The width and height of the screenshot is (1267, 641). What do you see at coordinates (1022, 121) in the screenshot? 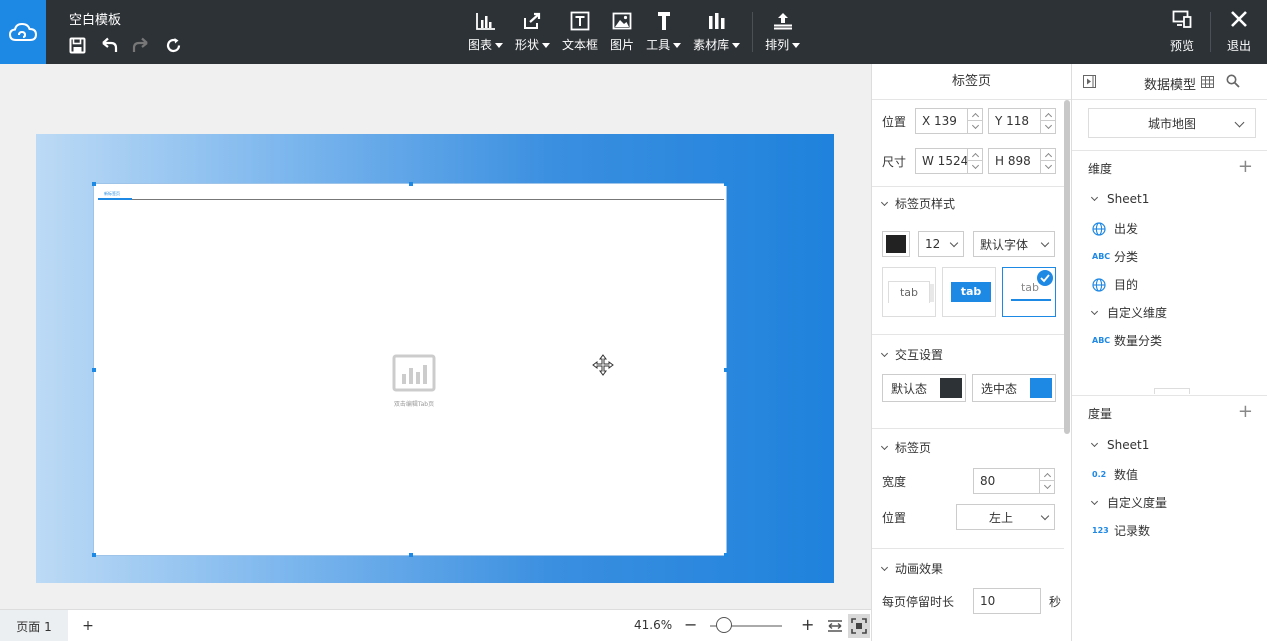
I see `position-y-input: Y 118` at bounding box center [1022, 121].